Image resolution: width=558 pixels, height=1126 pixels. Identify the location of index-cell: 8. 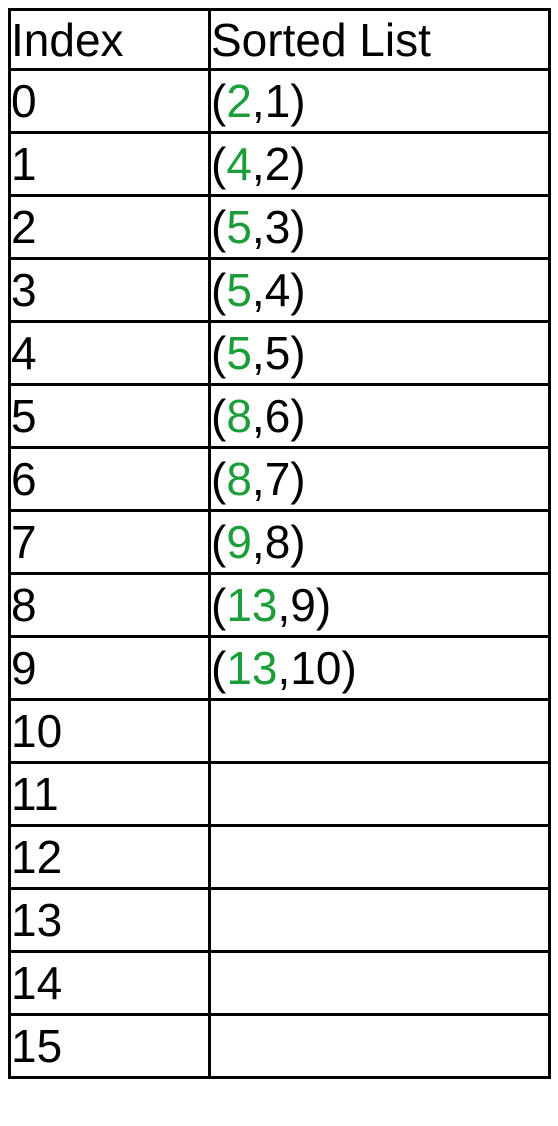
(109, 605).